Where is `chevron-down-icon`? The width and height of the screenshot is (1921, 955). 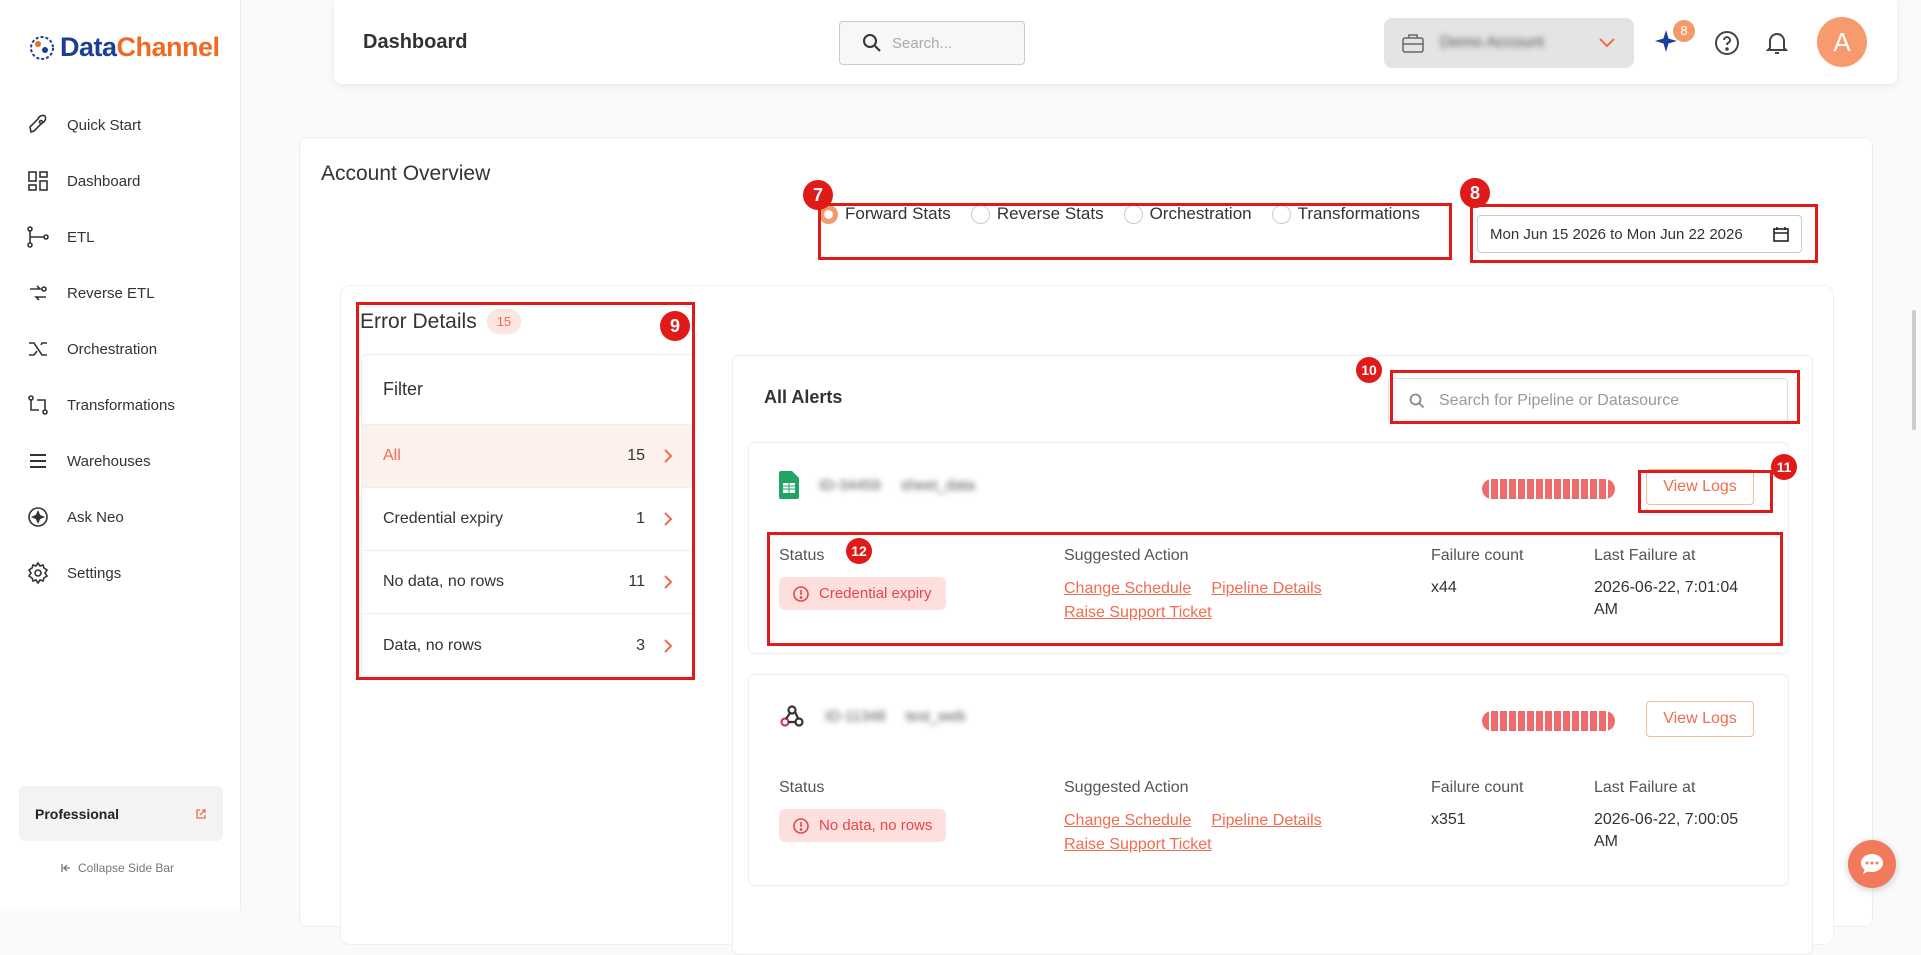 chevron-down-icon is located at coordinates (1607, 43).